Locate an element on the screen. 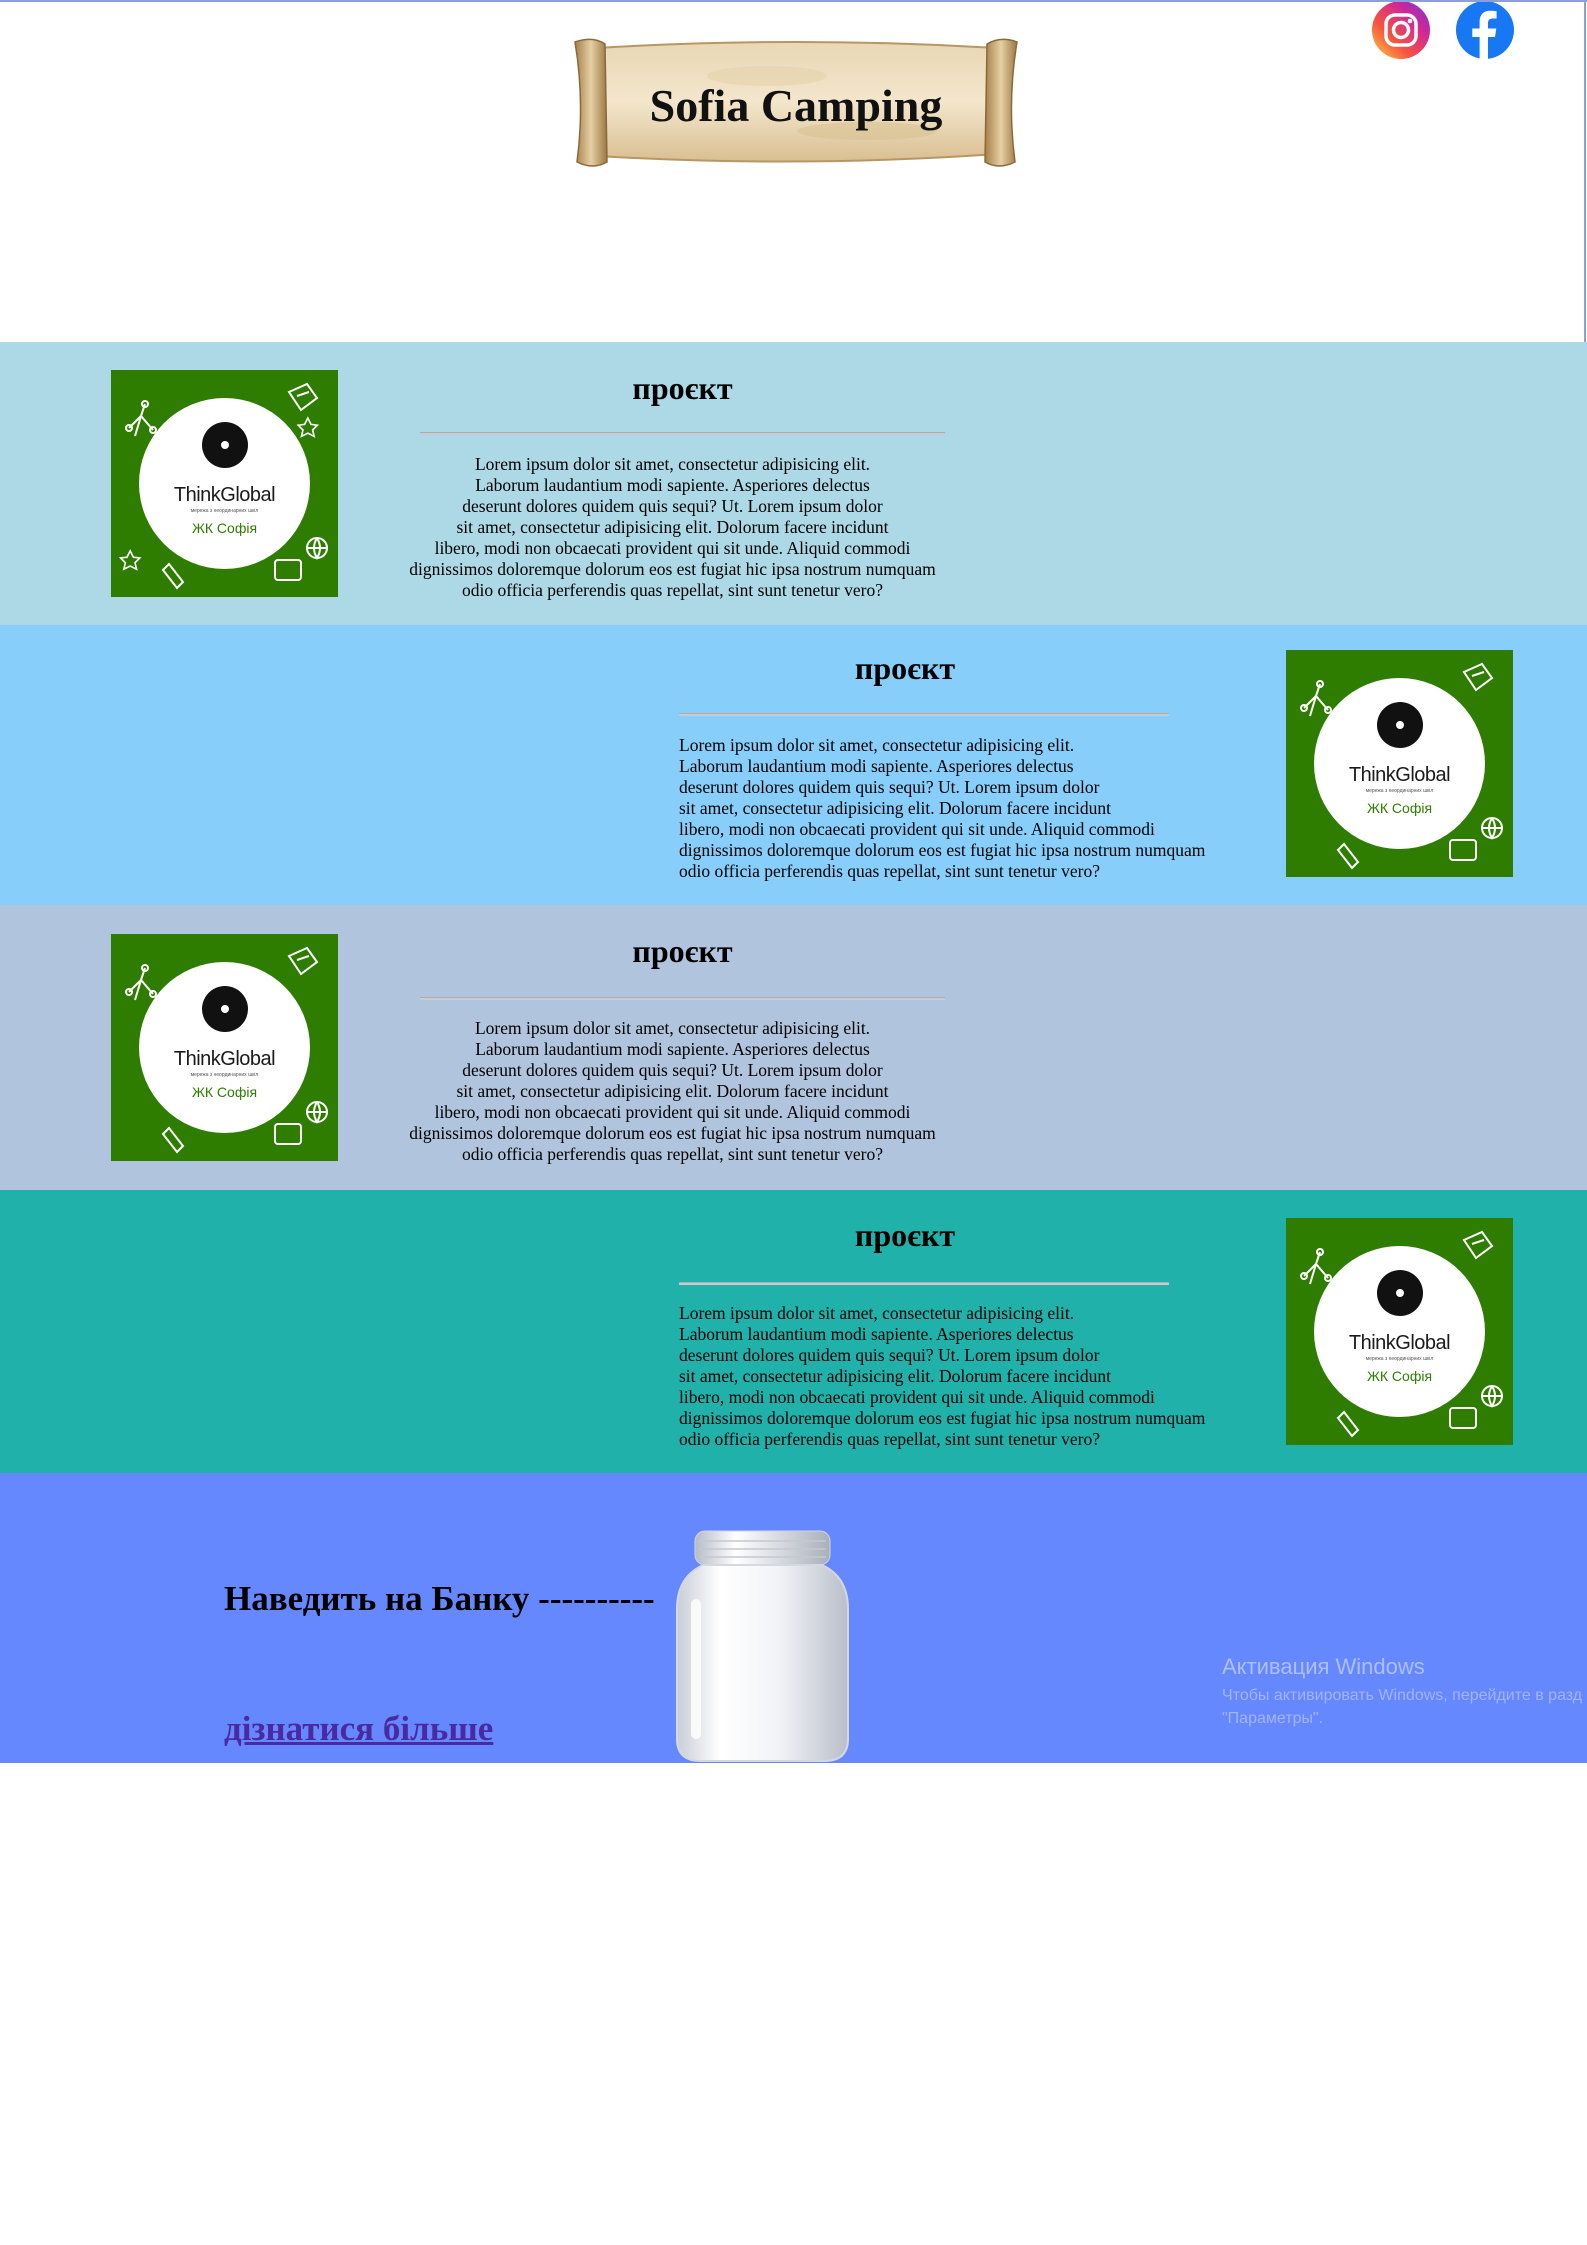  instagram-icon is located at coordinates (1401, 30).